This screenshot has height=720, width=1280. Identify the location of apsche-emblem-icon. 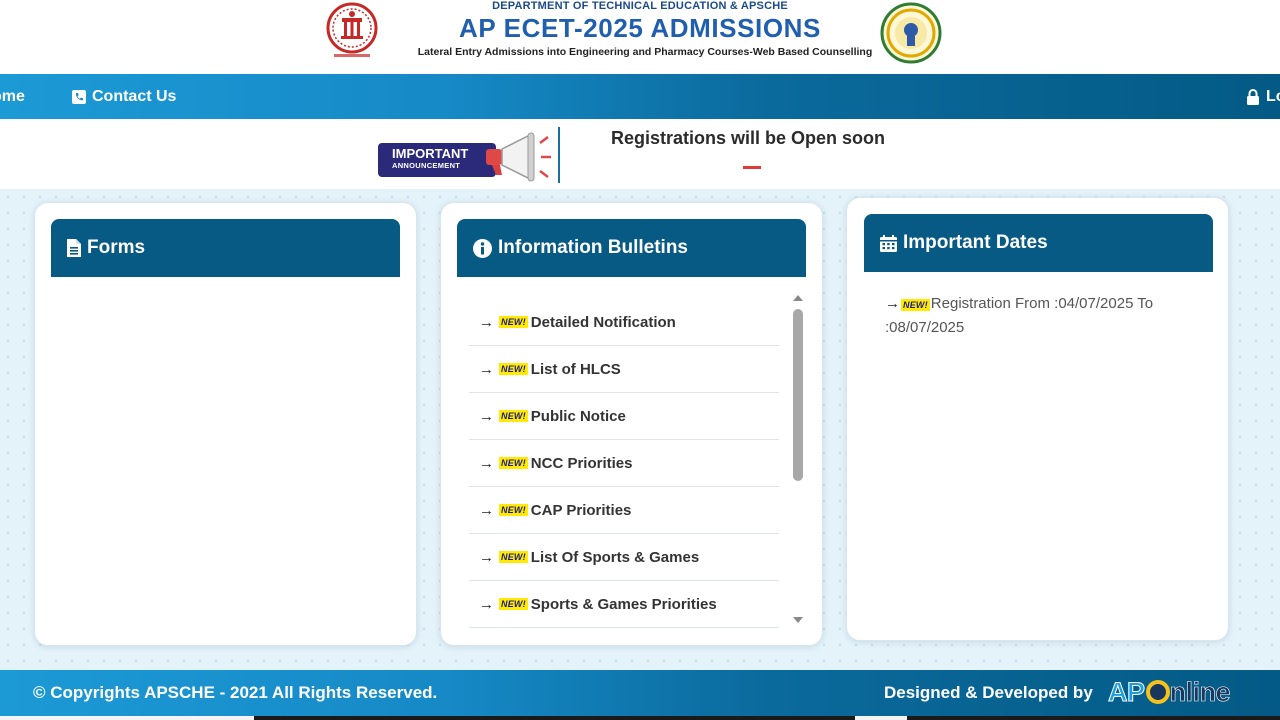
(352, 29).